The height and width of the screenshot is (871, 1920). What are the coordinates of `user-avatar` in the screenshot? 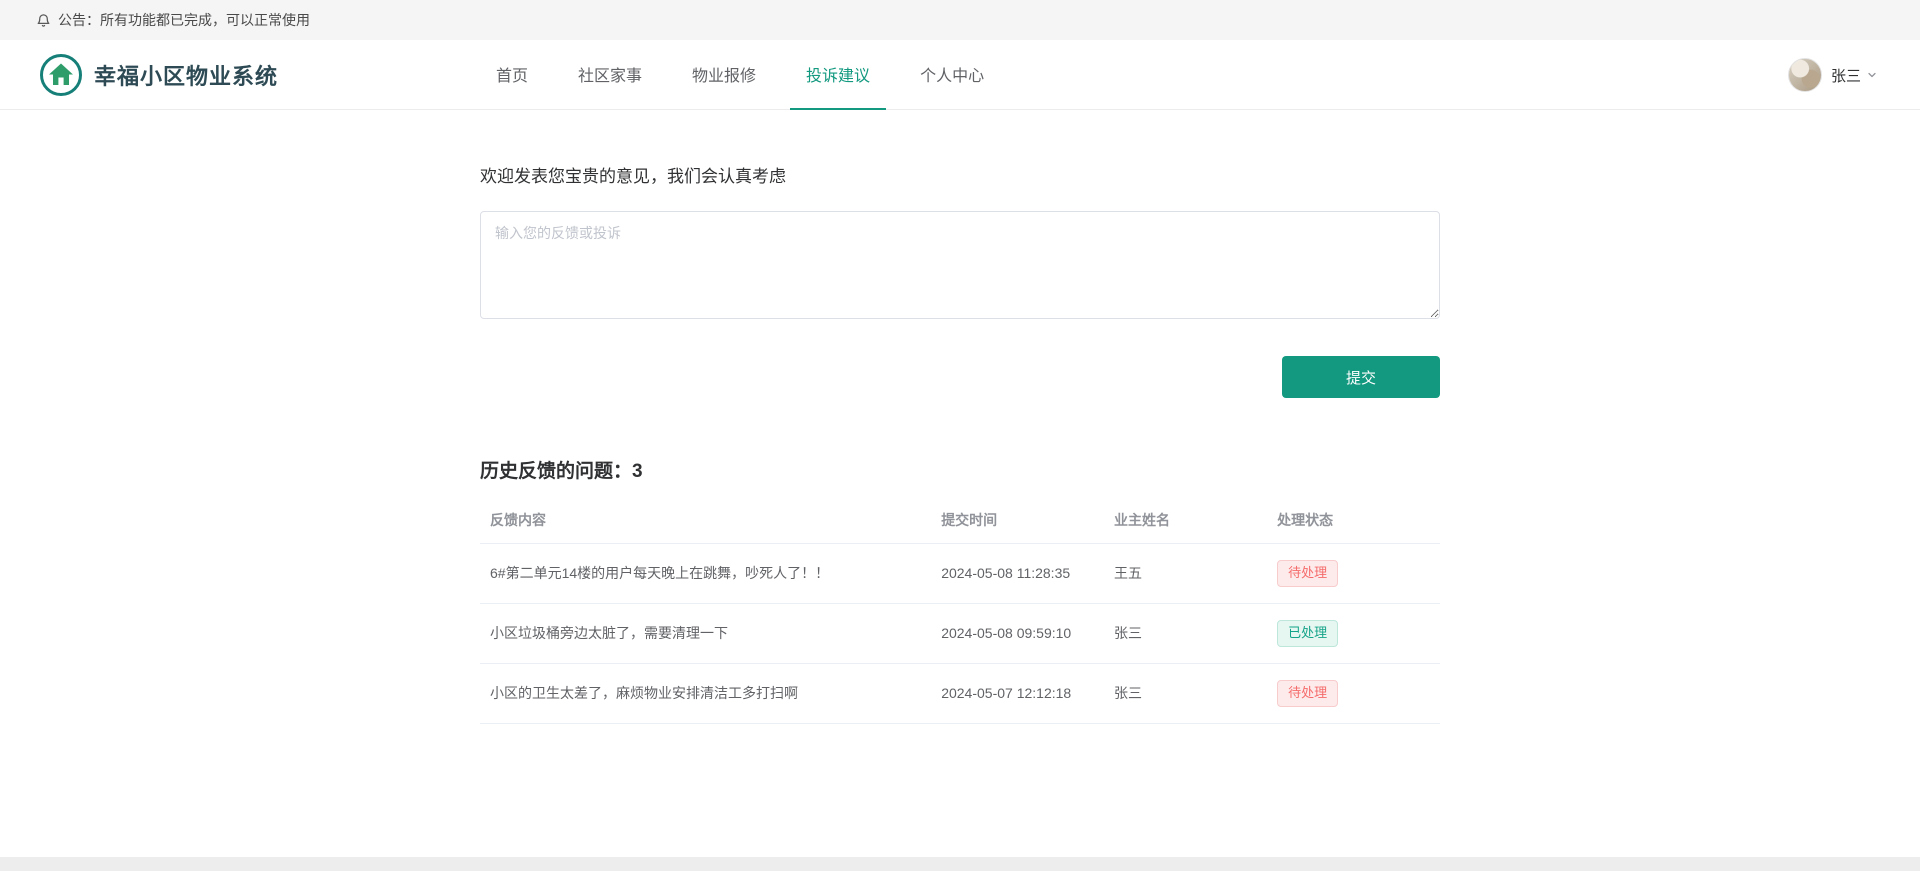 It's located at (1804, 75).